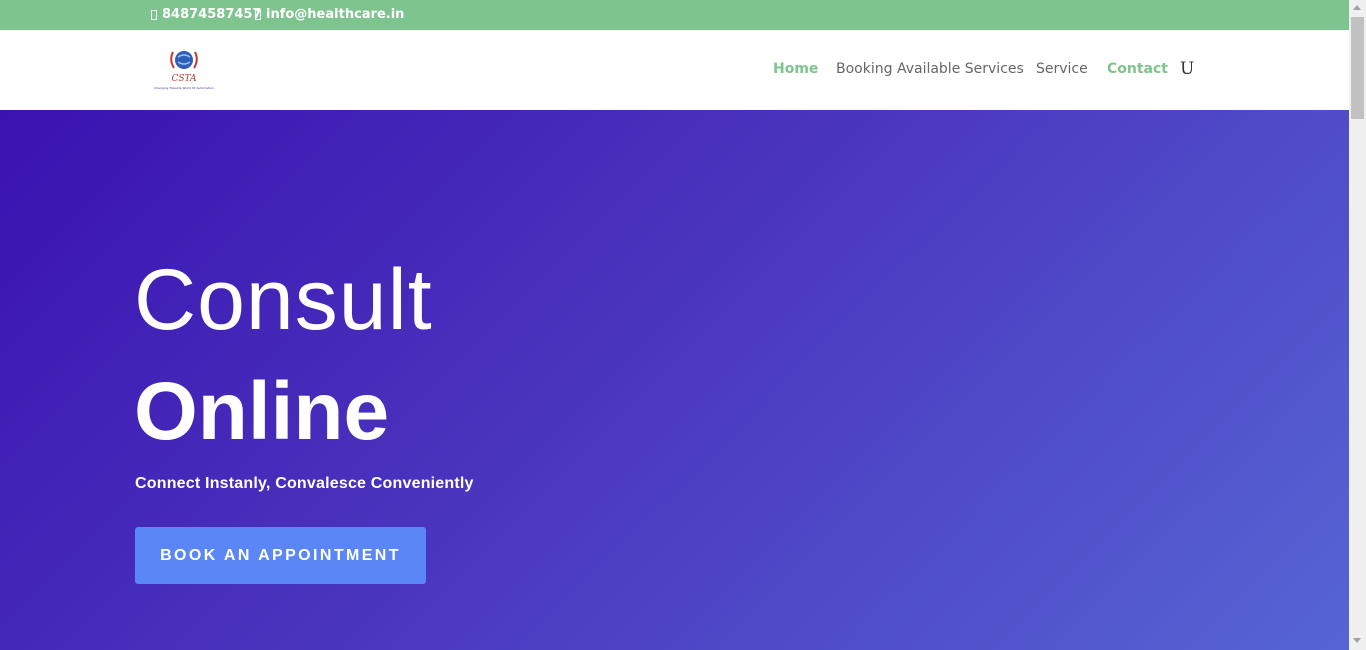  Describe the element at coordinates (1187, 69) in the screenshot. I see `search-icon: U` at that location.